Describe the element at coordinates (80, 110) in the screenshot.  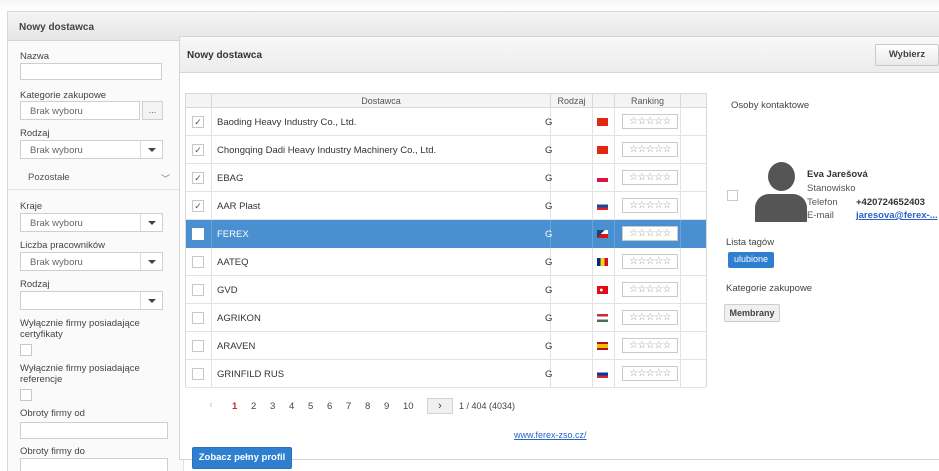
I see `categories-field: Brak wyboru` at that location.